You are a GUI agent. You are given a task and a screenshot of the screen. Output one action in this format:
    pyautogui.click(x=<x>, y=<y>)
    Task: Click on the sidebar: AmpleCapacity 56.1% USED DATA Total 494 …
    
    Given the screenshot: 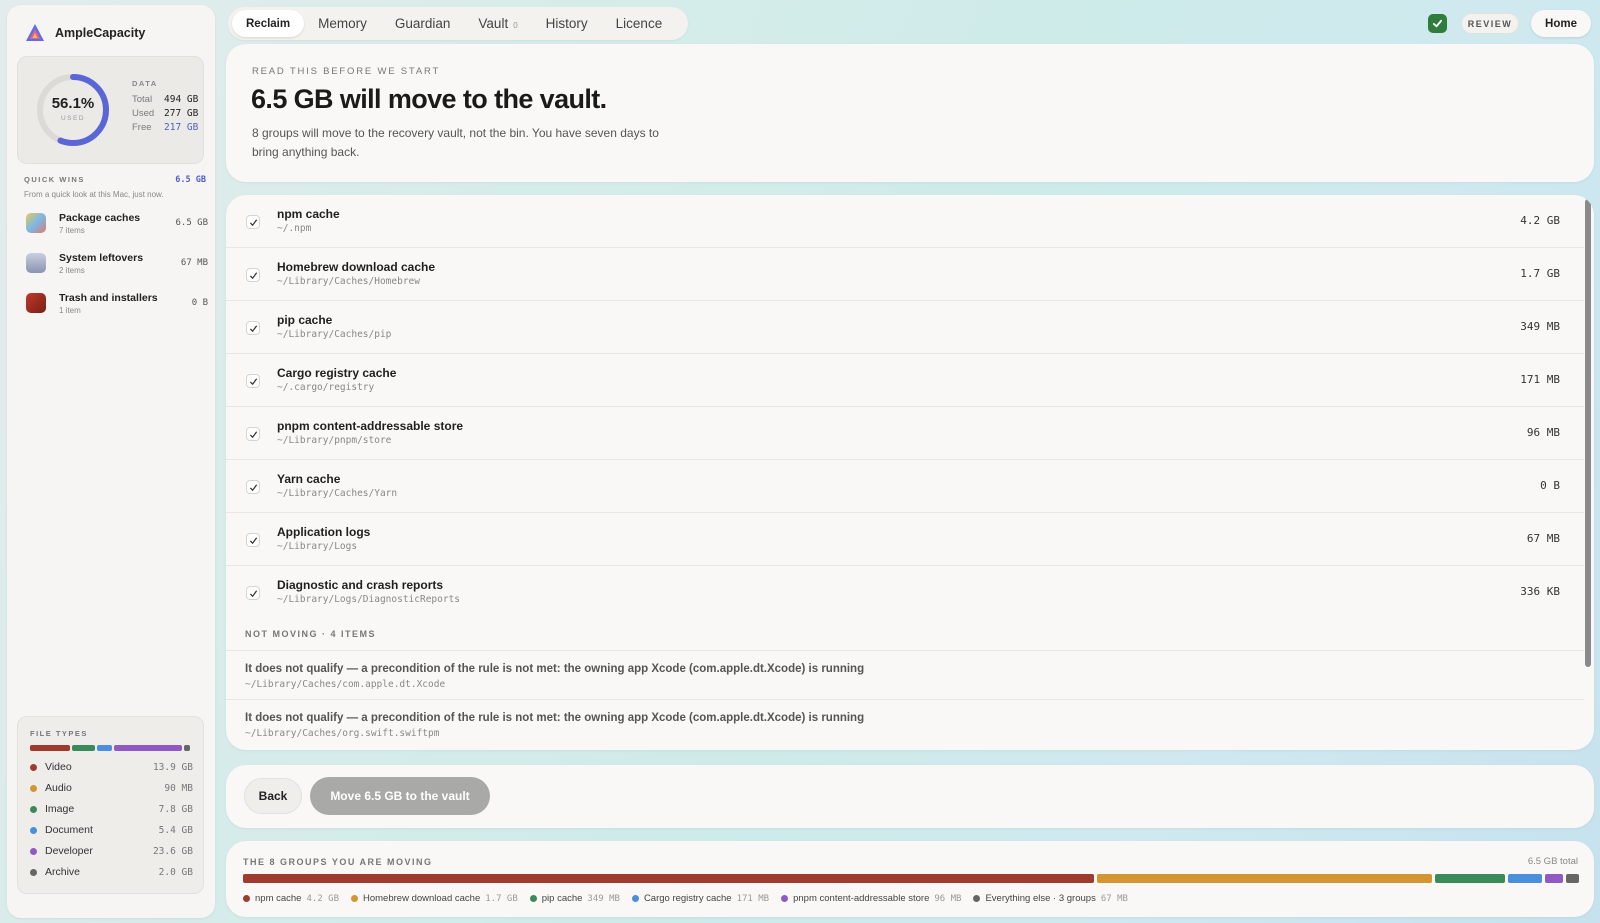 What is the action you would take?
    pyautogui.click(x=111, y=461)
    